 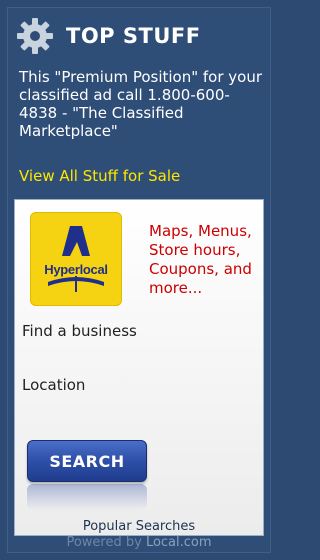 I want to click on gear-icon, so click(x=35, y=36).